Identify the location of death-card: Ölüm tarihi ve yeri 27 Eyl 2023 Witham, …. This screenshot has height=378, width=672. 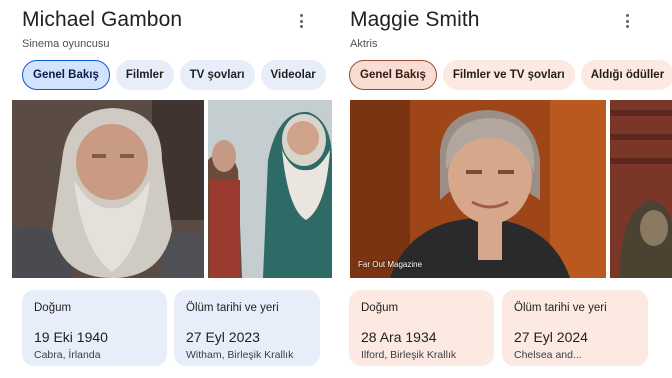
(247, 328).